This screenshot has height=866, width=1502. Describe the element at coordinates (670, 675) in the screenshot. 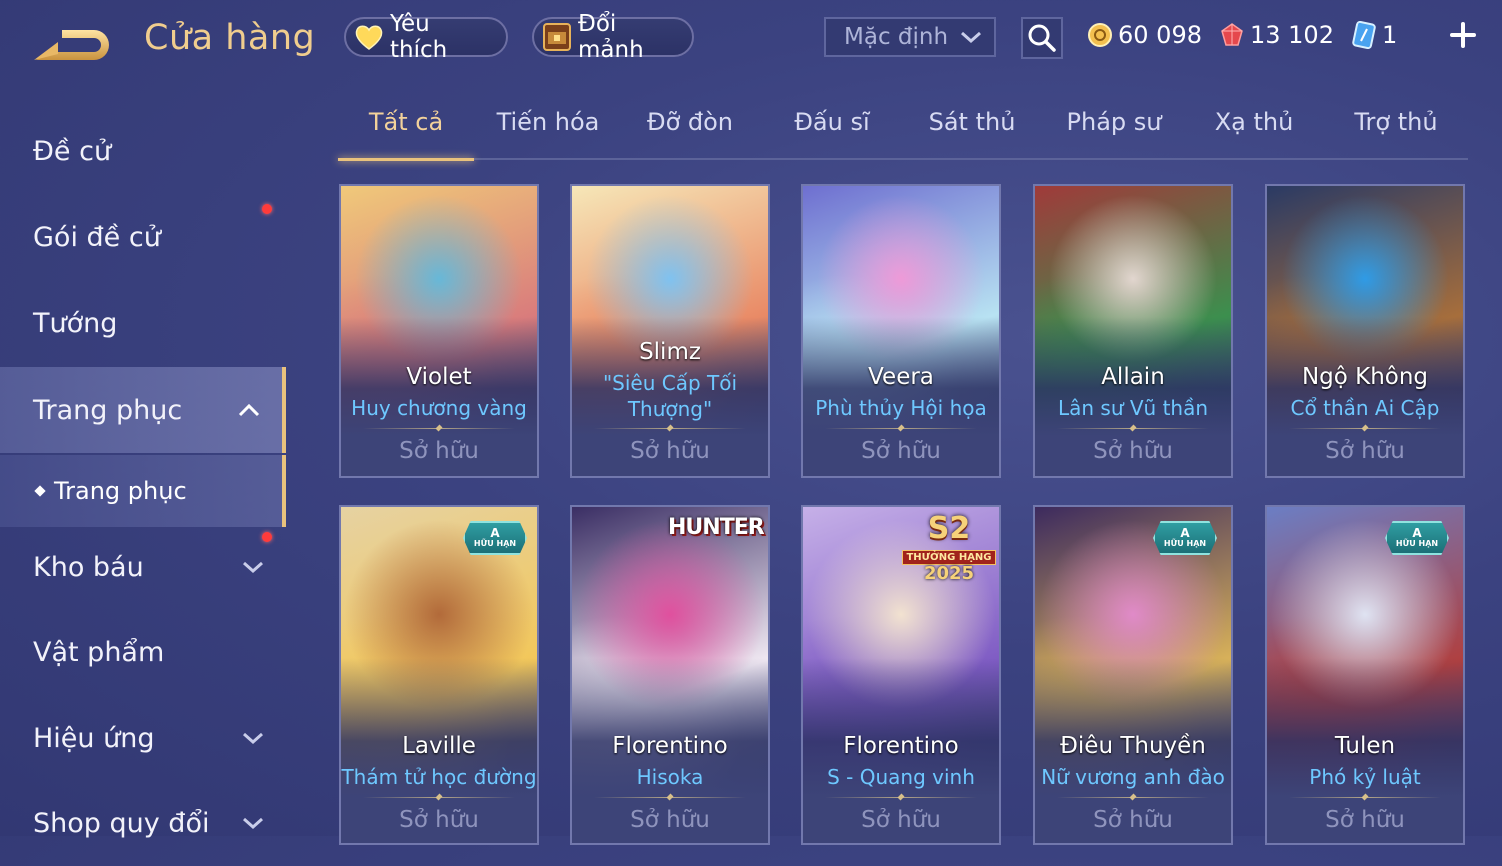

I see `skin-card: HUNTER Florentino Hisoka Sở hữu` at that location.